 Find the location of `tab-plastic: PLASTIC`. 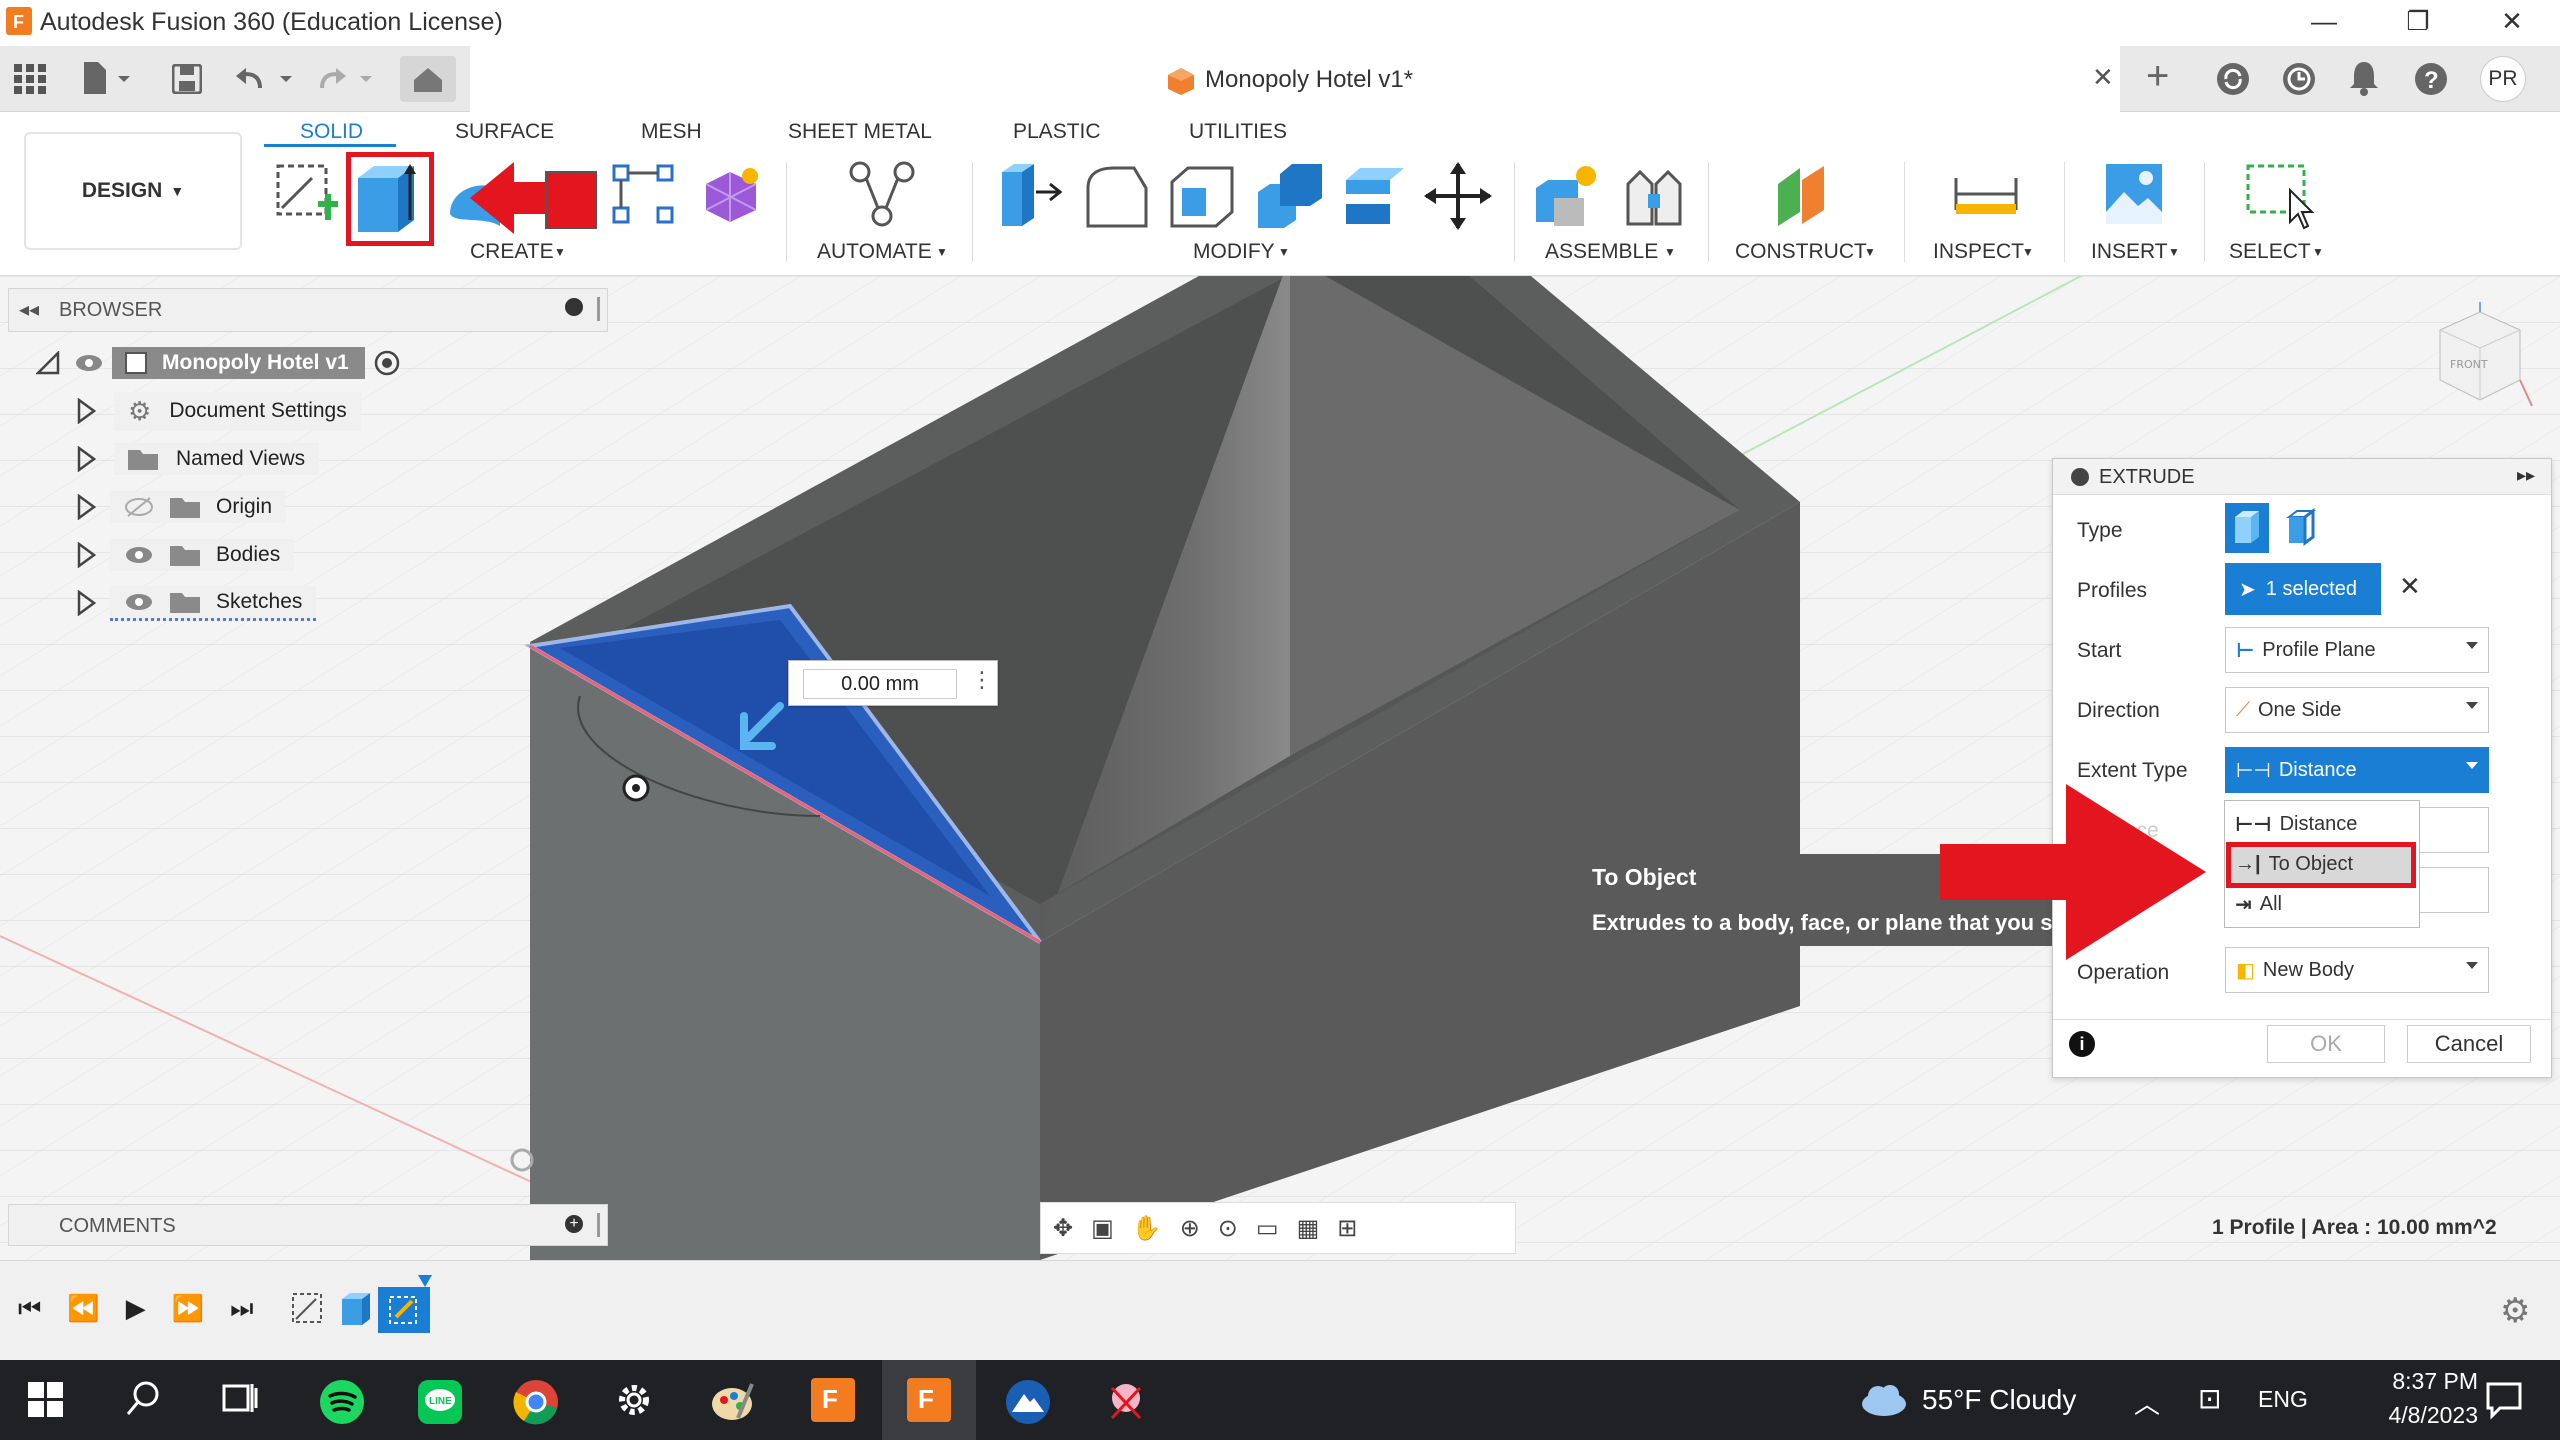

tab-plastic: PLASTIC is located at coordinates (1057, 132).